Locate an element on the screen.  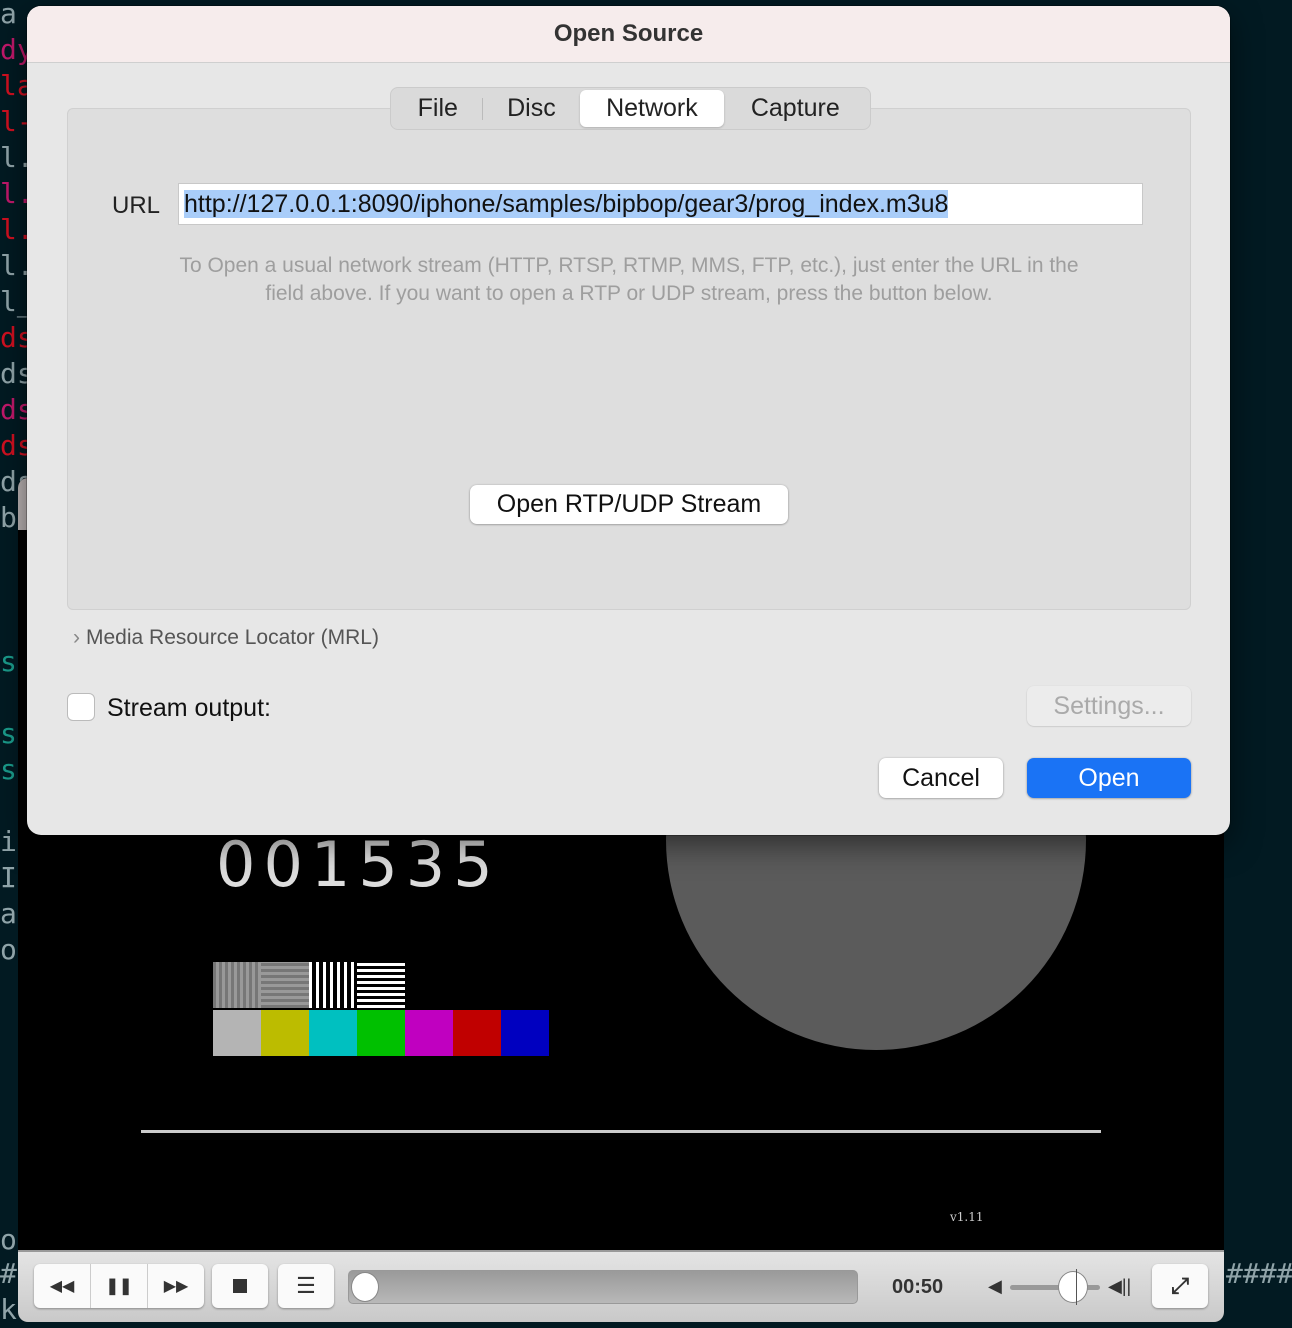
tab-file: File is located at coordinates (438, 108).